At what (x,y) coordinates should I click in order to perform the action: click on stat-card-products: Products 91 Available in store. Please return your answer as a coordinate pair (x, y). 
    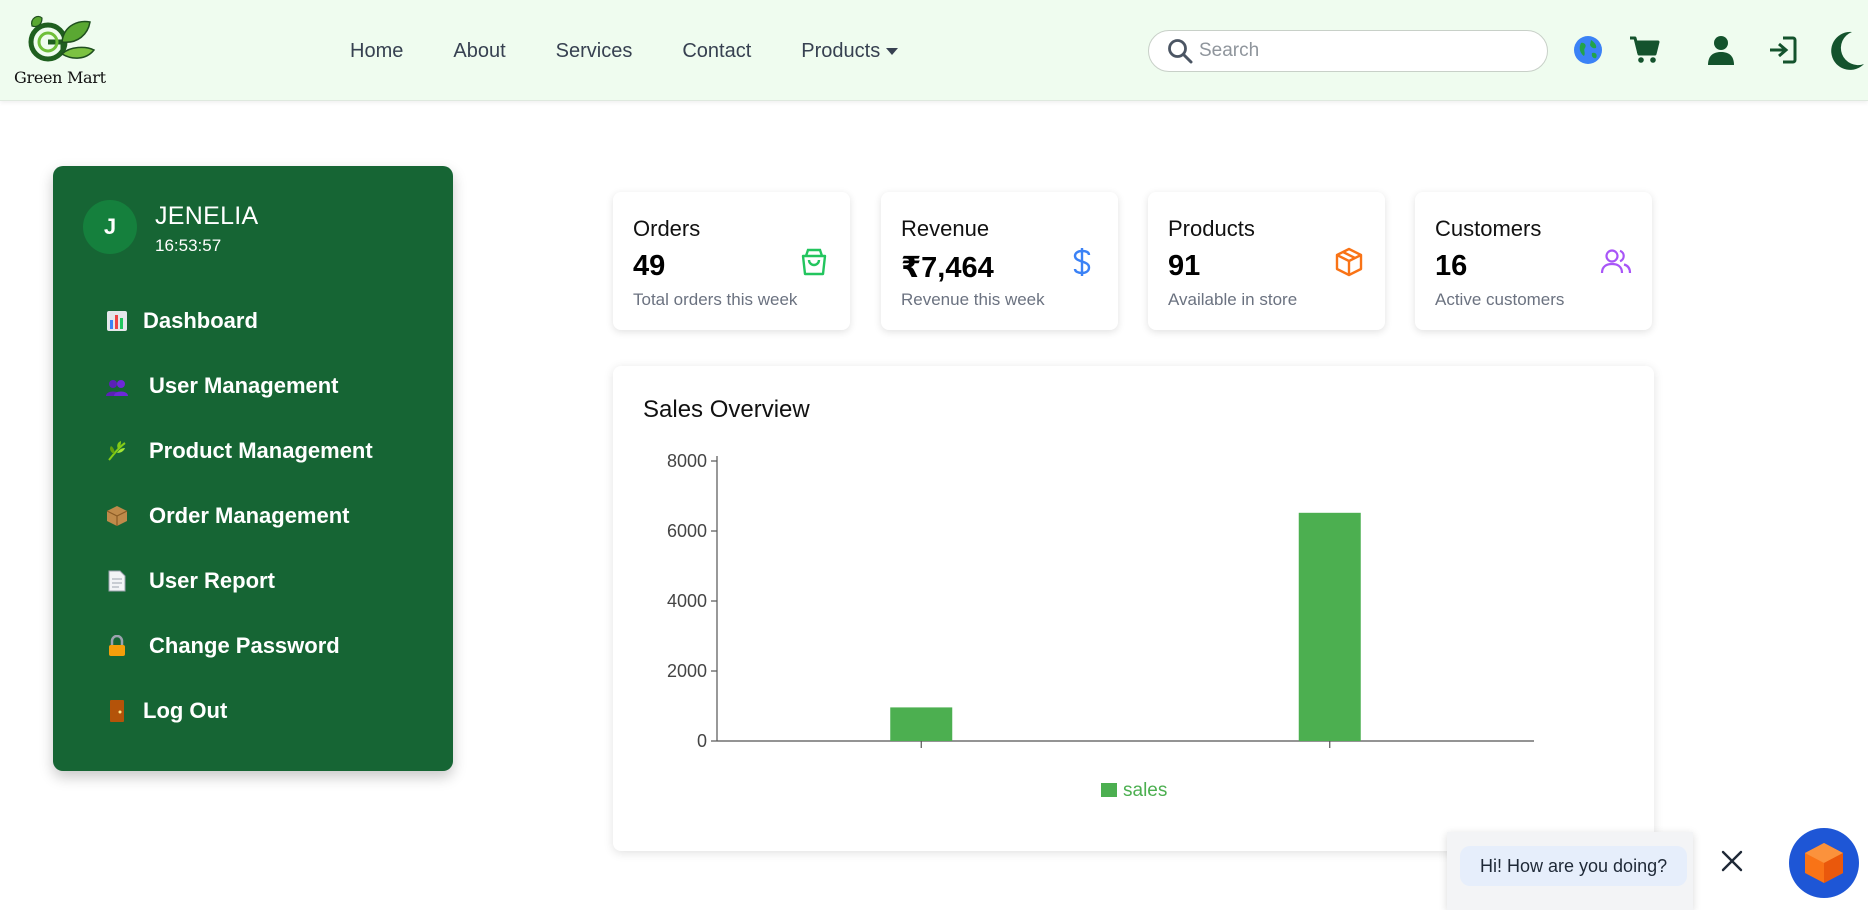
    Looking at the image, I should click on (1266, 261).